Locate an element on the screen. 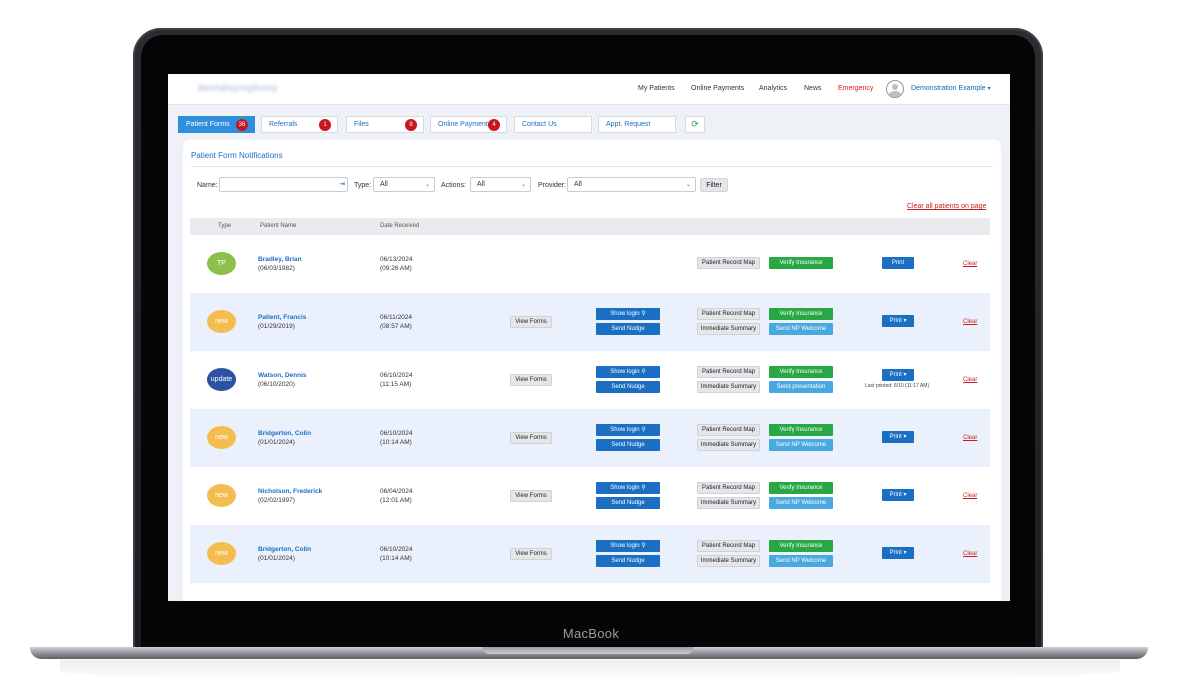 The height and width of the screenshot is (693, 1182). nav-online-payments: Online Payments is located at coordinates (717, 88).